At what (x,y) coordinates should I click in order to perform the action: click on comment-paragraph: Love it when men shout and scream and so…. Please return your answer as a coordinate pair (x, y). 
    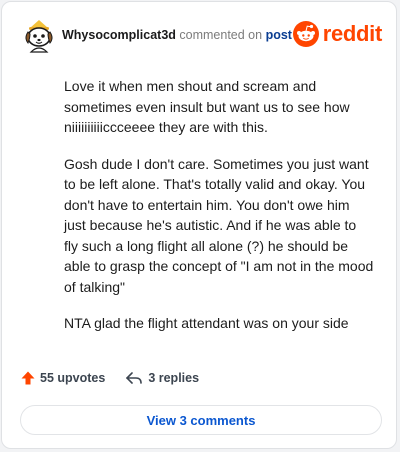
    Looking at the image, I should click on (207, 106).